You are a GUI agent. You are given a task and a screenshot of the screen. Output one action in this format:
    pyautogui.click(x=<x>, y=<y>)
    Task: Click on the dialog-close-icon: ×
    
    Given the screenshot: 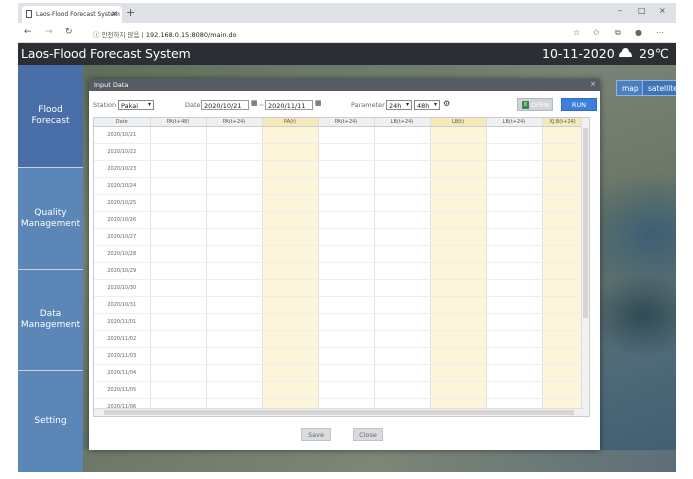 What is the action you would take?
    pyautogui.click(x=593, y=84)
    